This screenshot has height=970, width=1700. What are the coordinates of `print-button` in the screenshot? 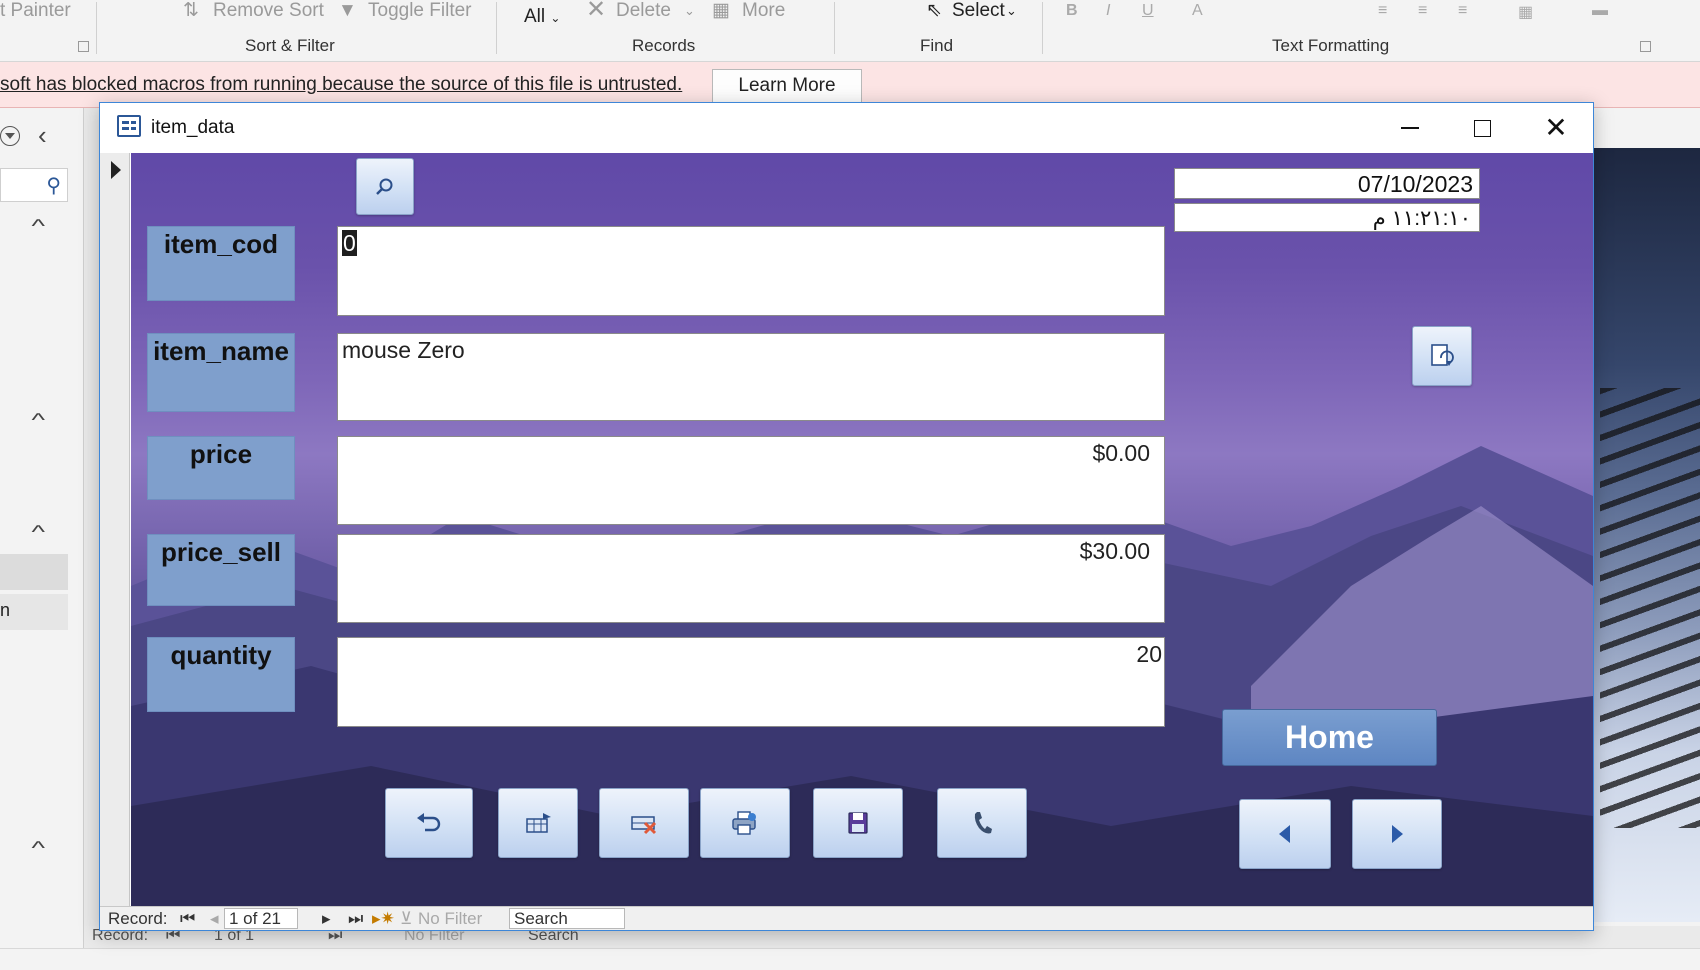 It's located at (745, 823).